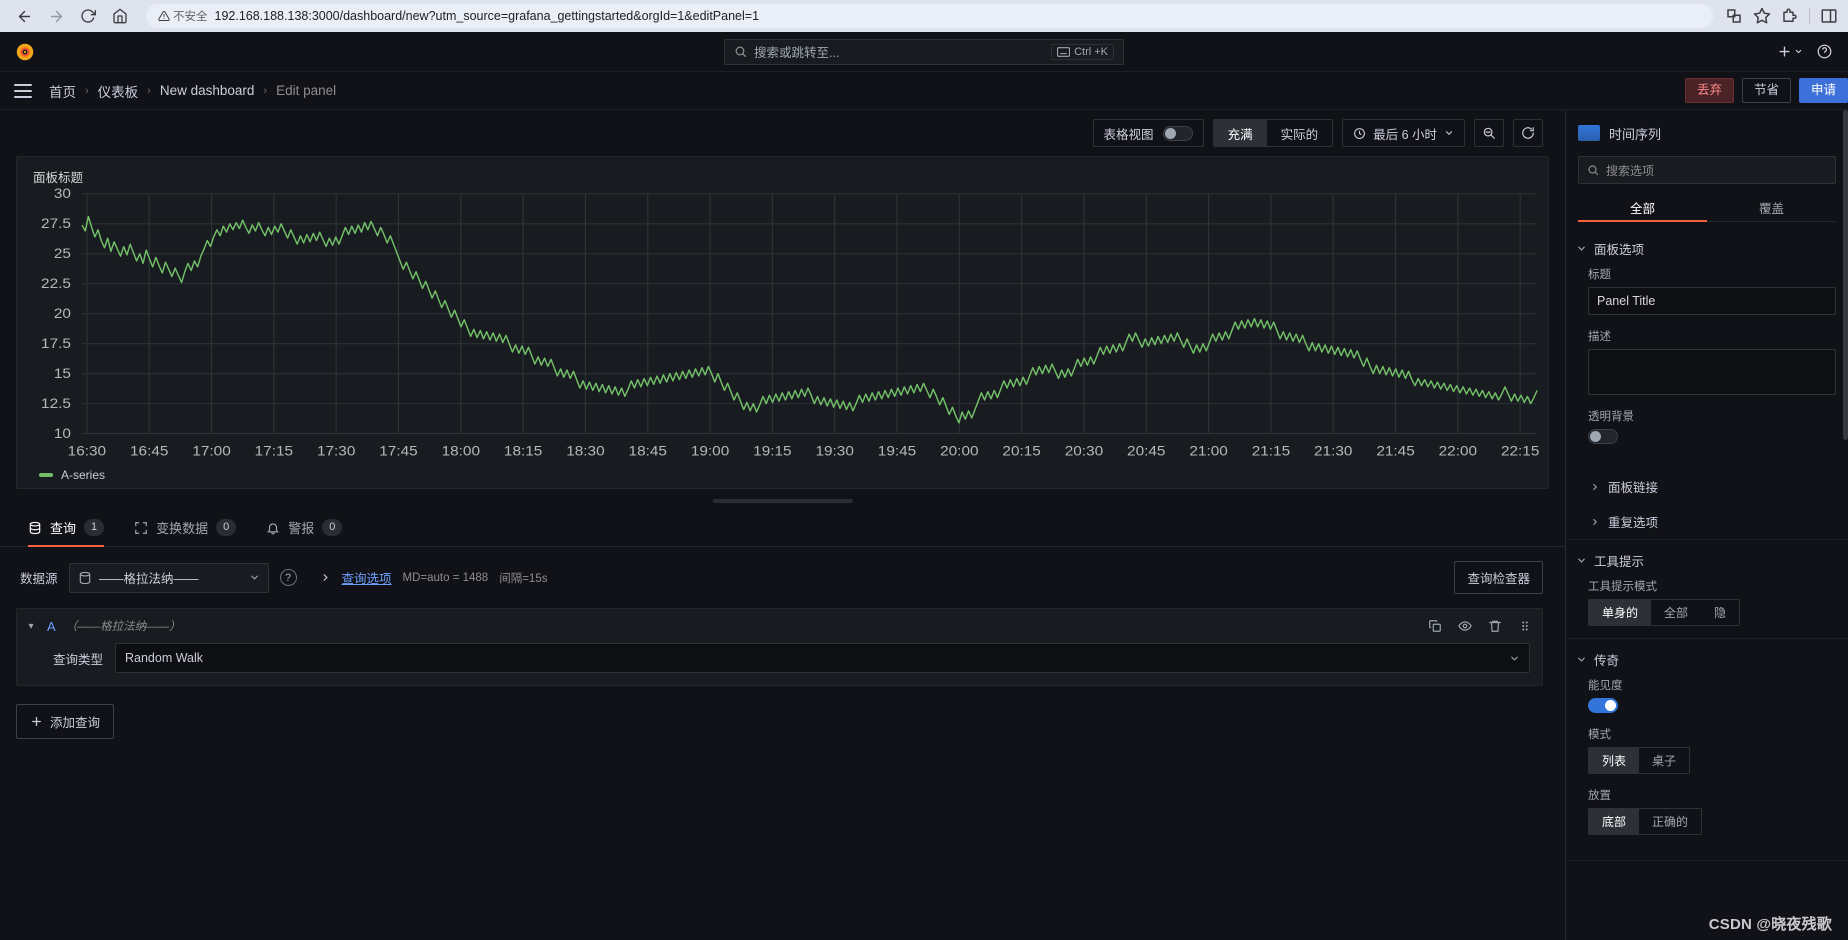 This screenshot has height=940, width=1848. I want to click on eye-icon, so click(1465, 626).